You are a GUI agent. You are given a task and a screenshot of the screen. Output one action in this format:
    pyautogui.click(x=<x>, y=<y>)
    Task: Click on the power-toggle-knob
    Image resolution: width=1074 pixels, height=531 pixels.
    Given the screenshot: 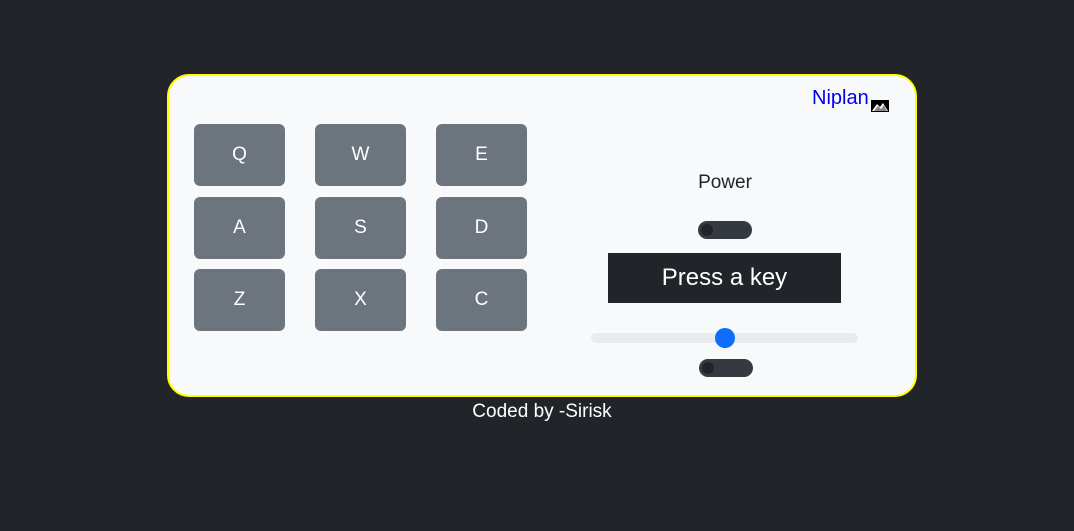 What is the action you would take?
    pyautogui.click(x=707, y=230)
    